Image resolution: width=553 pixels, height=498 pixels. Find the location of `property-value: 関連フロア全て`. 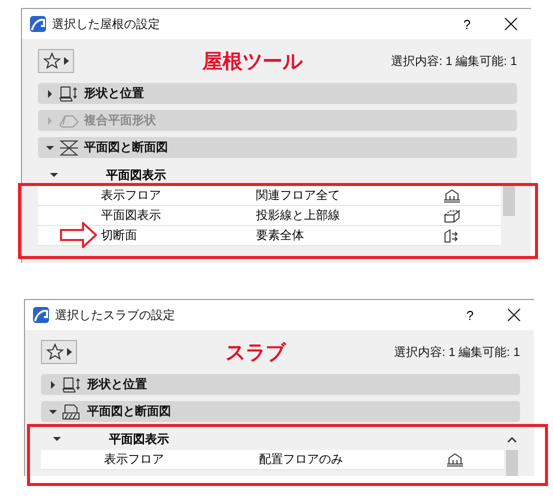

property-value: 関連フロア全て is located at coordinates (298, 195).